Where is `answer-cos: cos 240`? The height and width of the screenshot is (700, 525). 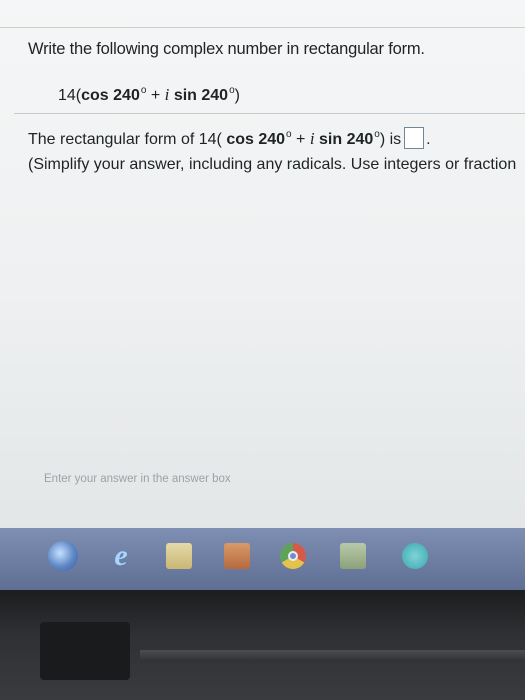
answer-cos: cos 240 is located at coordinates (253, 139).